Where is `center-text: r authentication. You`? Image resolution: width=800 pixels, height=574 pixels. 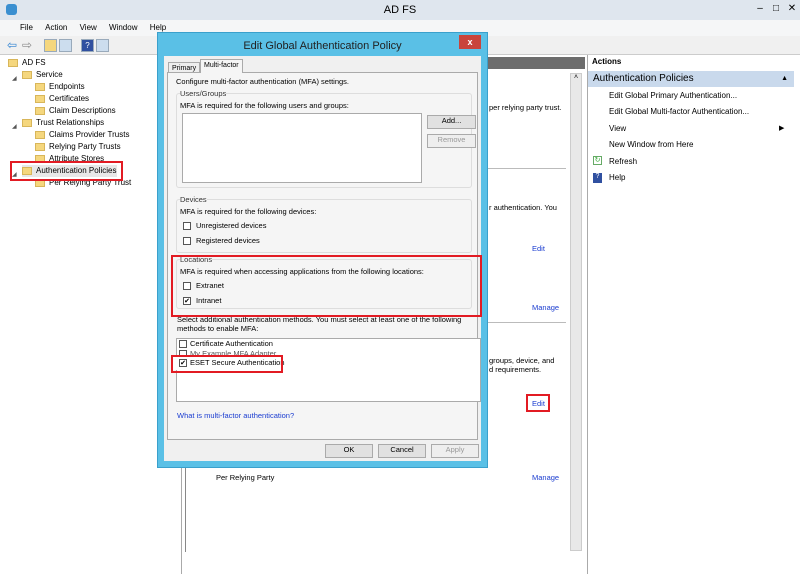
center-text: r authentication. You is located at coordinates (523, 207).